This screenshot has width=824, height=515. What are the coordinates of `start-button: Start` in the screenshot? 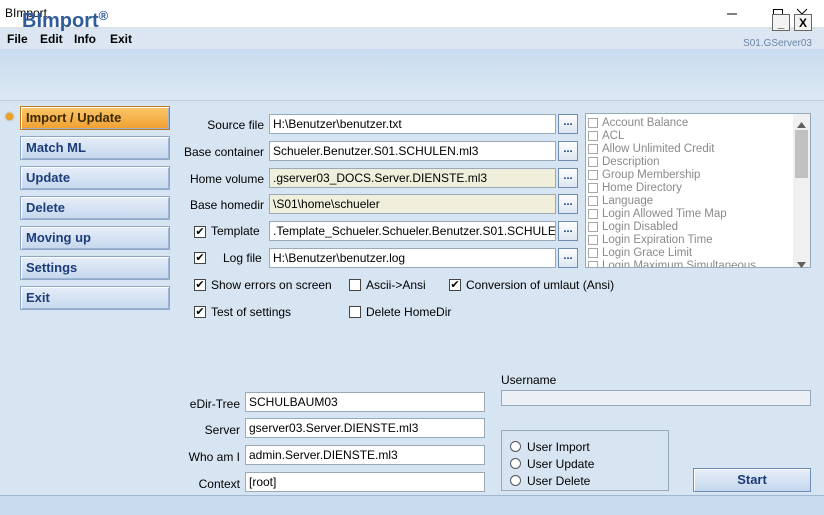 It's located at (752, 480).